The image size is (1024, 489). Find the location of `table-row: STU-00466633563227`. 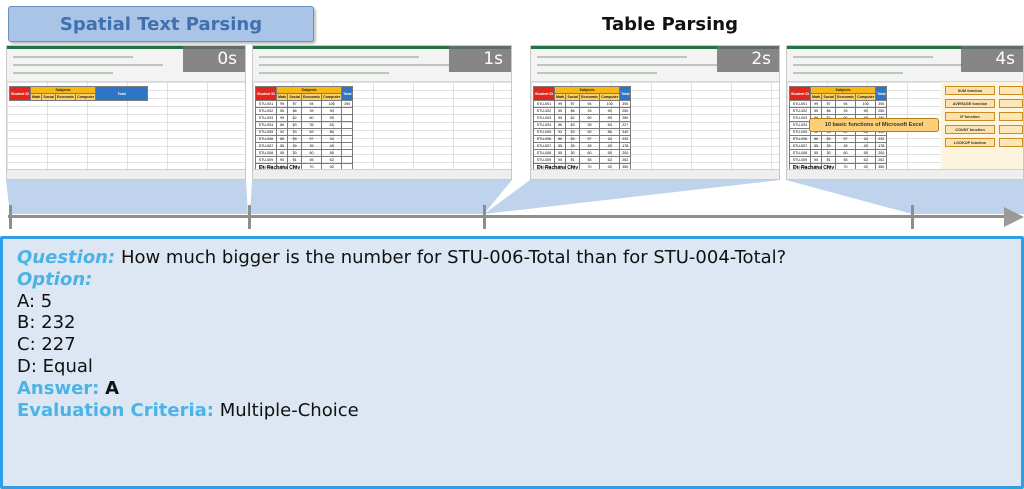

table-row: STU-00466633563227 is located at coordinates (582, 125).